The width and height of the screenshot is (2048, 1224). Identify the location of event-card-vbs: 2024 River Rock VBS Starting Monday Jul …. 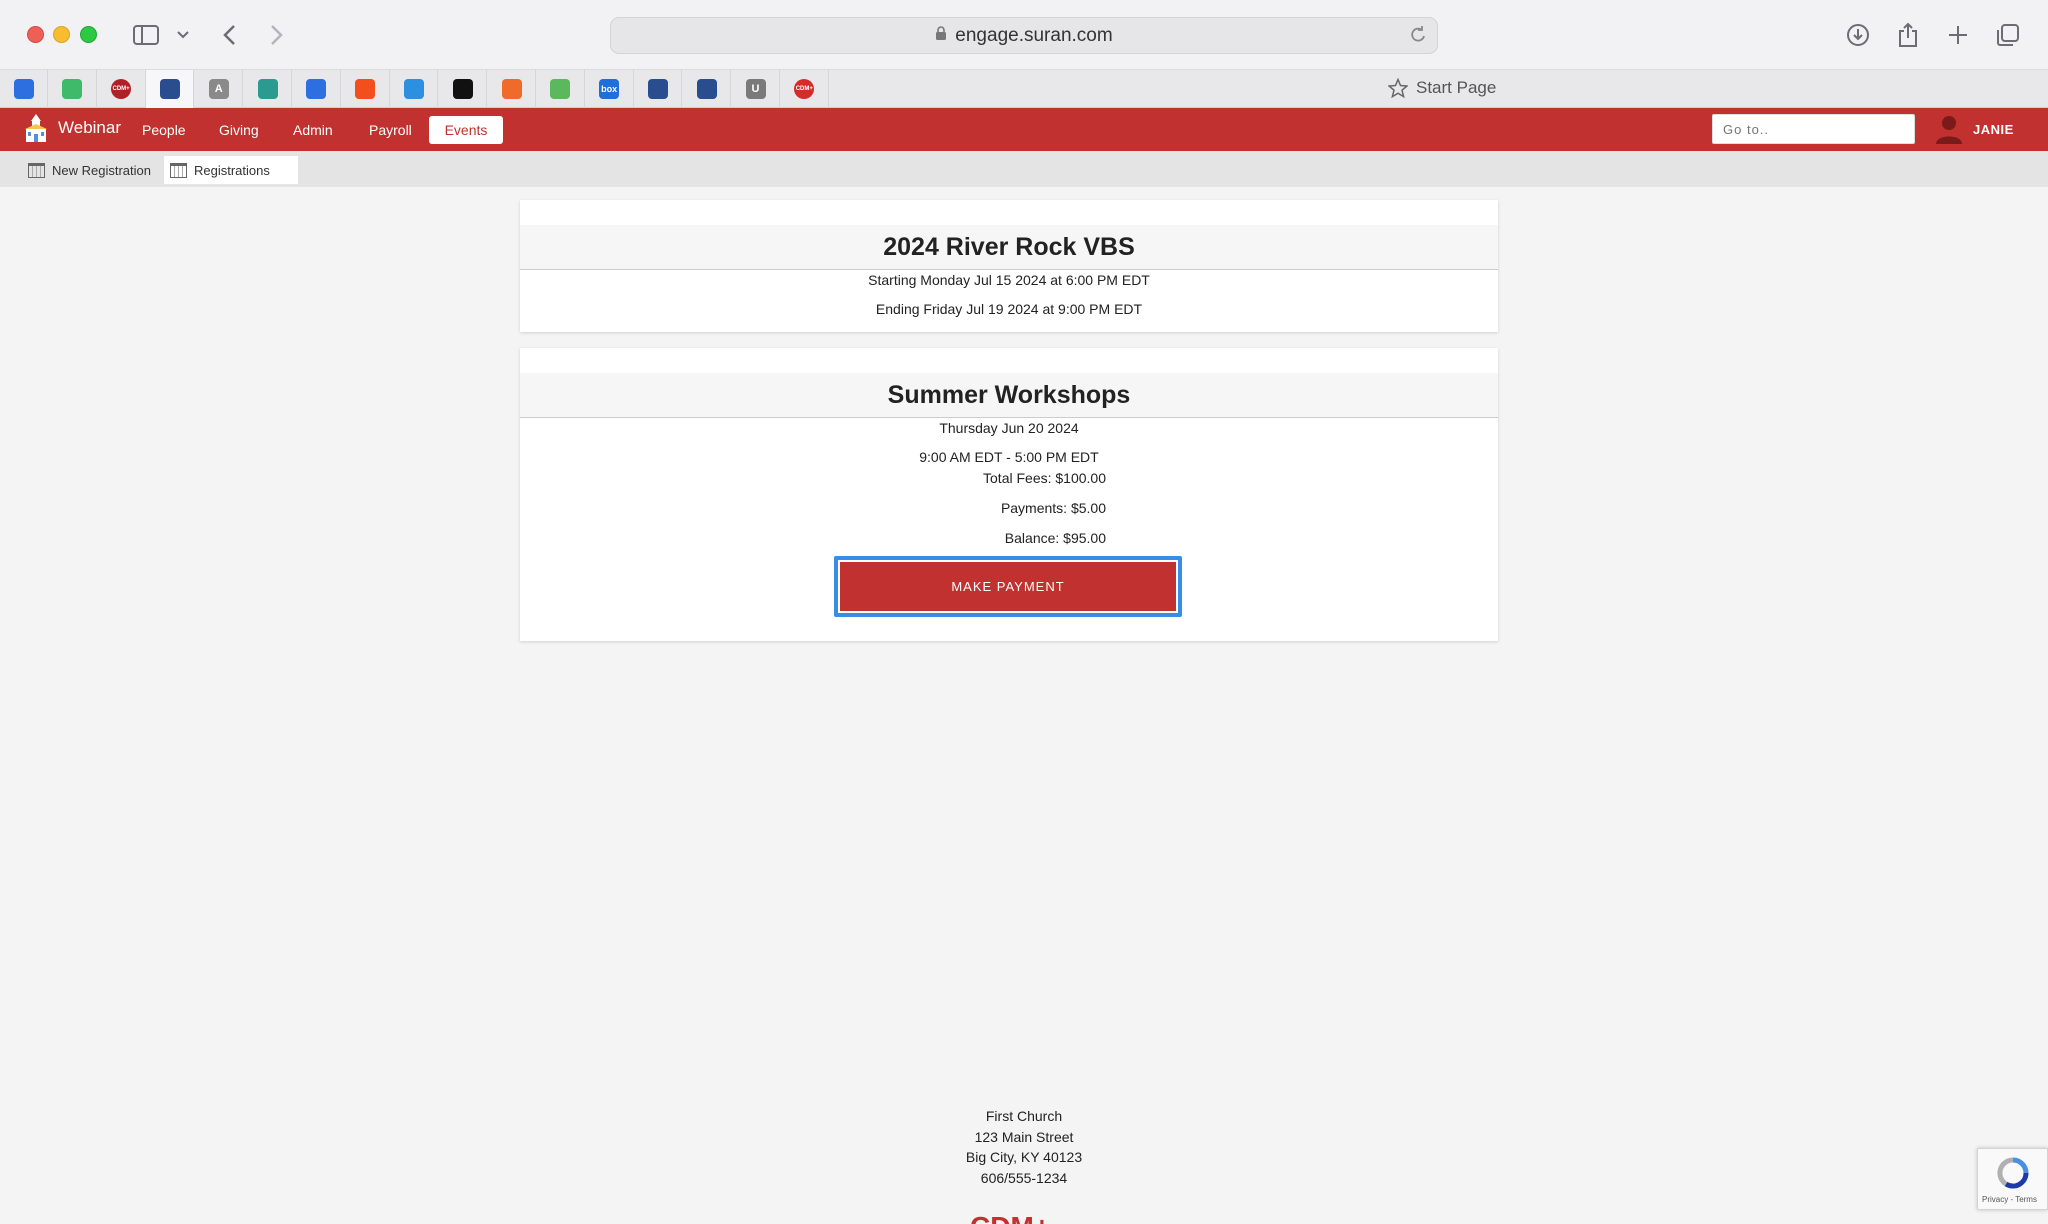
(1009, 266).